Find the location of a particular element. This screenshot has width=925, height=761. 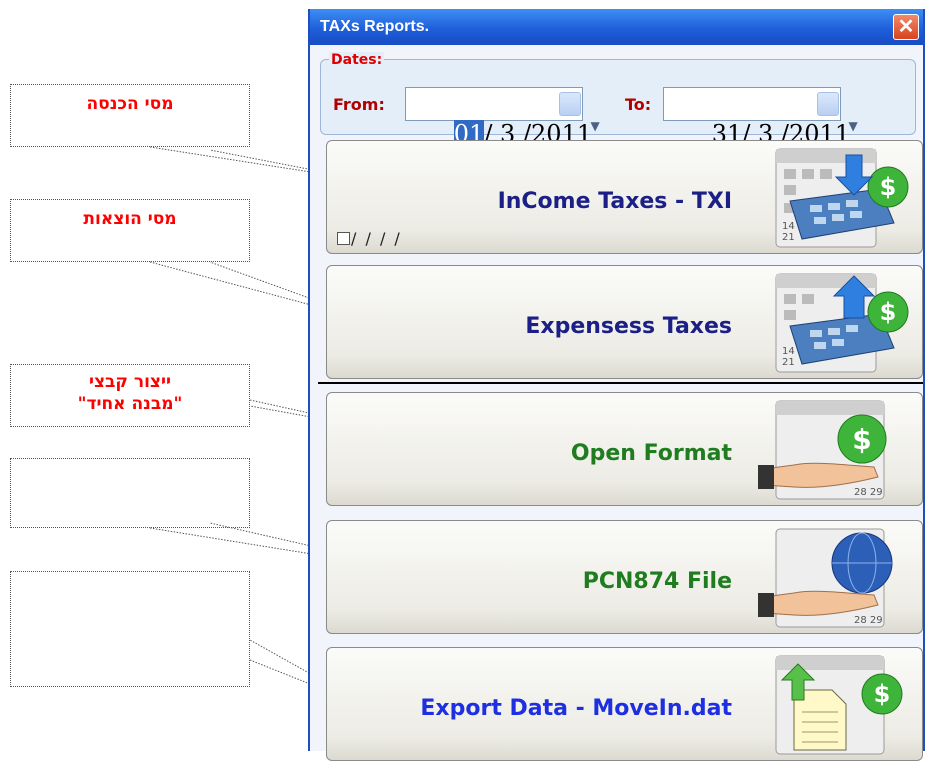

expenses-taxes-label: Expensess Taxes is located at coordinates (628, 326).